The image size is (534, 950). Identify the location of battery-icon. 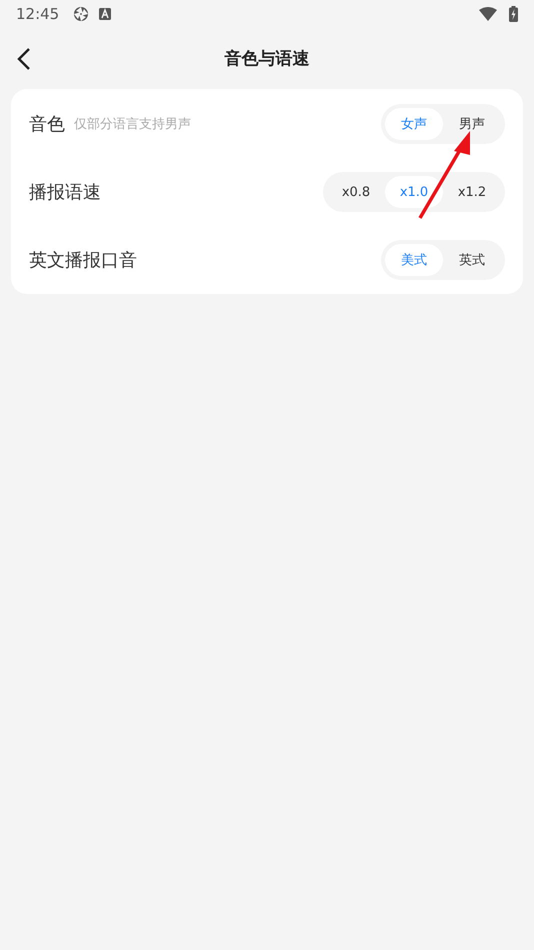
(513, 14).